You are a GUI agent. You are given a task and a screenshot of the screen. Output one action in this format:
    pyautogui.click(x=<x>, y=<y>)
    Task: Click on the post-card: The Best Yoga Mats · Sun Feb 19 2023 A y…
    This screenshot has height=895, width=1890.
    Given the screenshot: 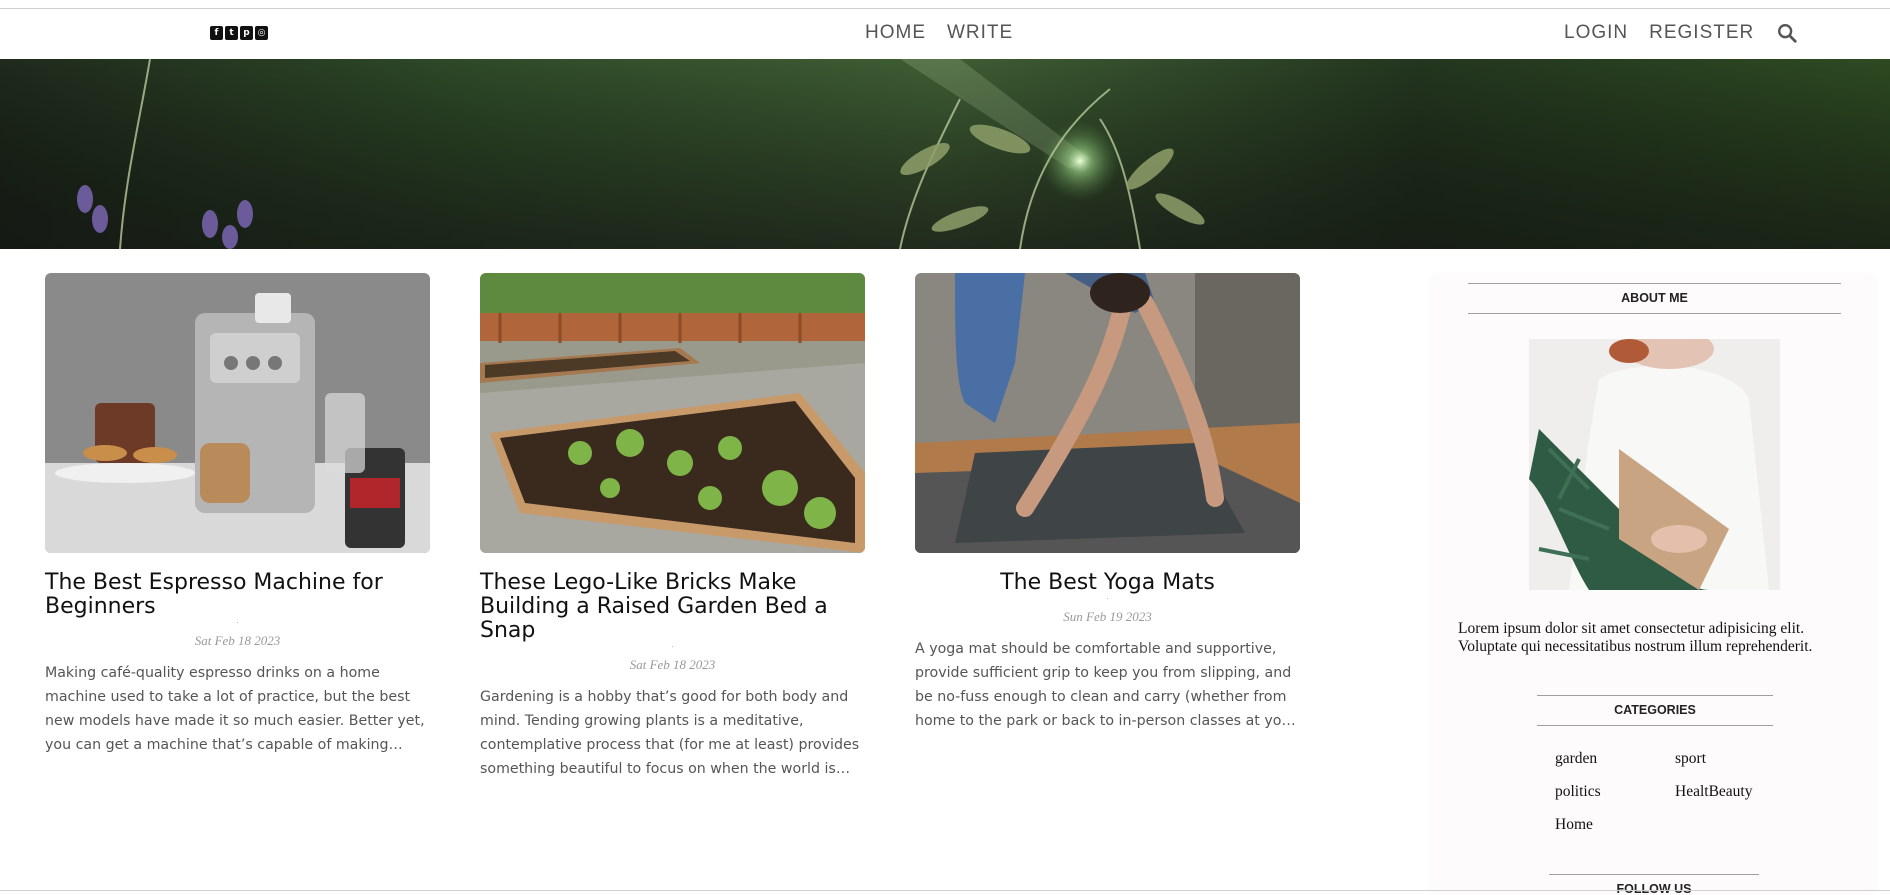 What is the action you would take?
    pyautogui.click(x=1107, y=503)
    